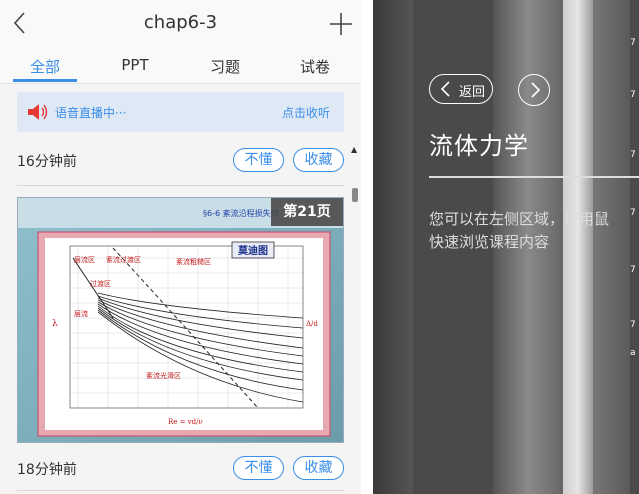  What do you see at coordinates (354, 149) in the screenshot?
I see `scroll-up-arrow: ▲` at bounding box center [354, 149].